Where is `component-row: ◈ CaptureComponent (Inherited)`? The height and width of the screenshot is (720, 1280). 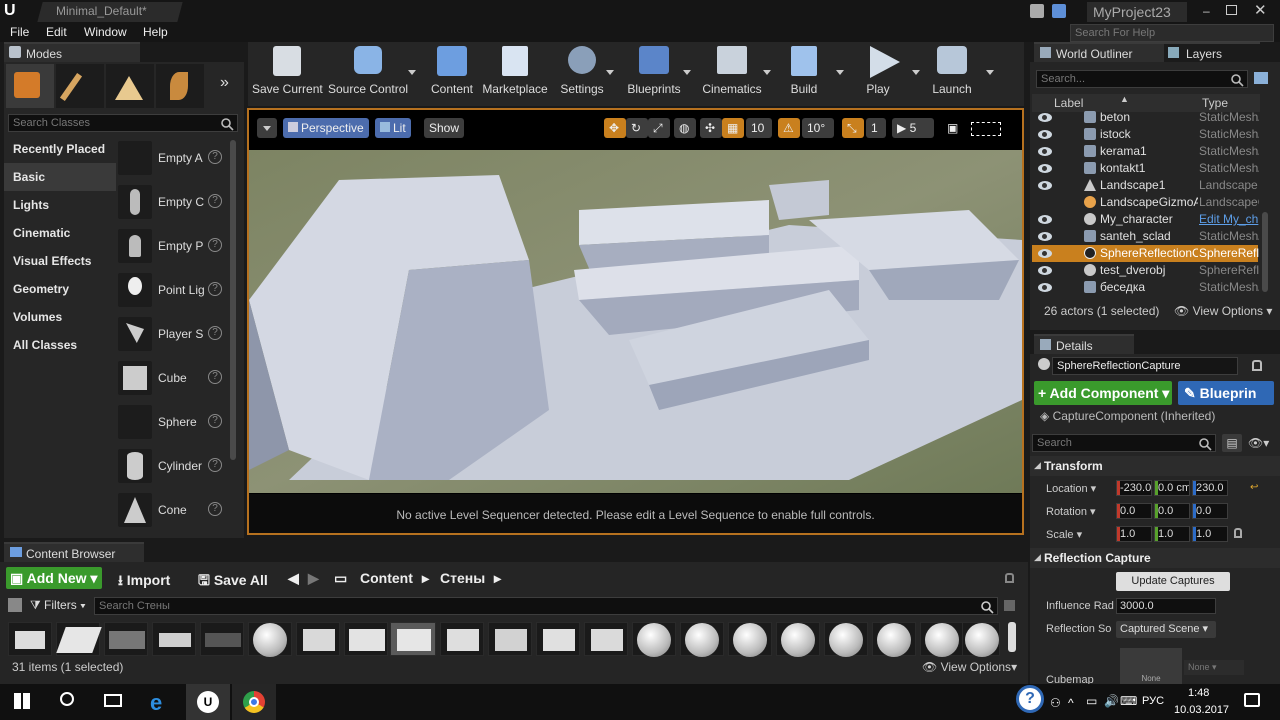
component-row: ◈ CaptureComponent (Inherited) is located at coordinates (1127, 416).